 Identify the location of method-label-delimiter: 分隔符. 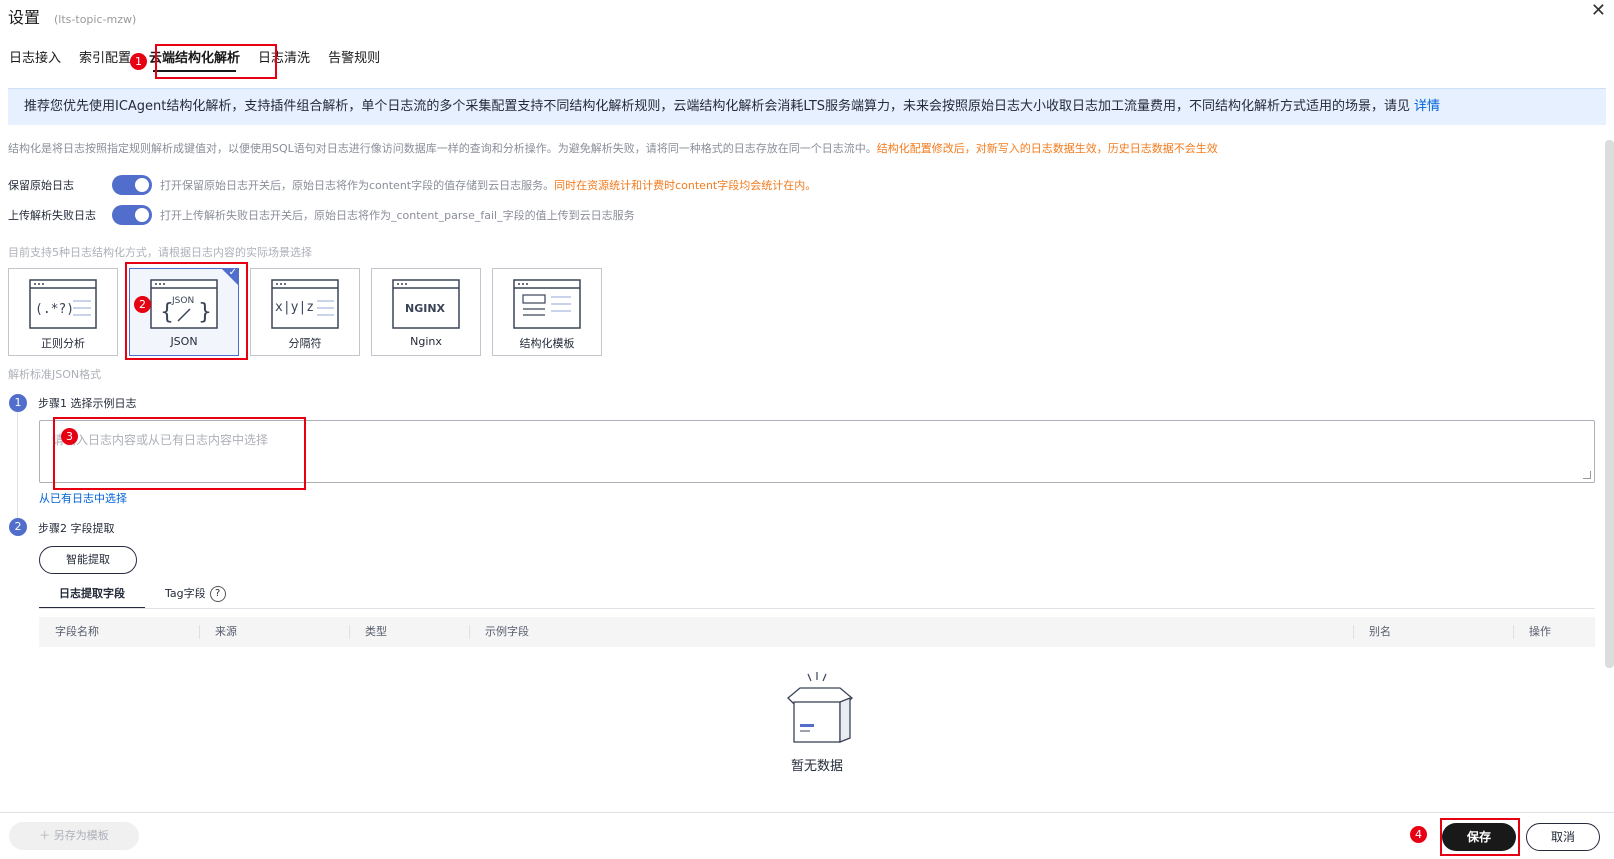
(305, 343).